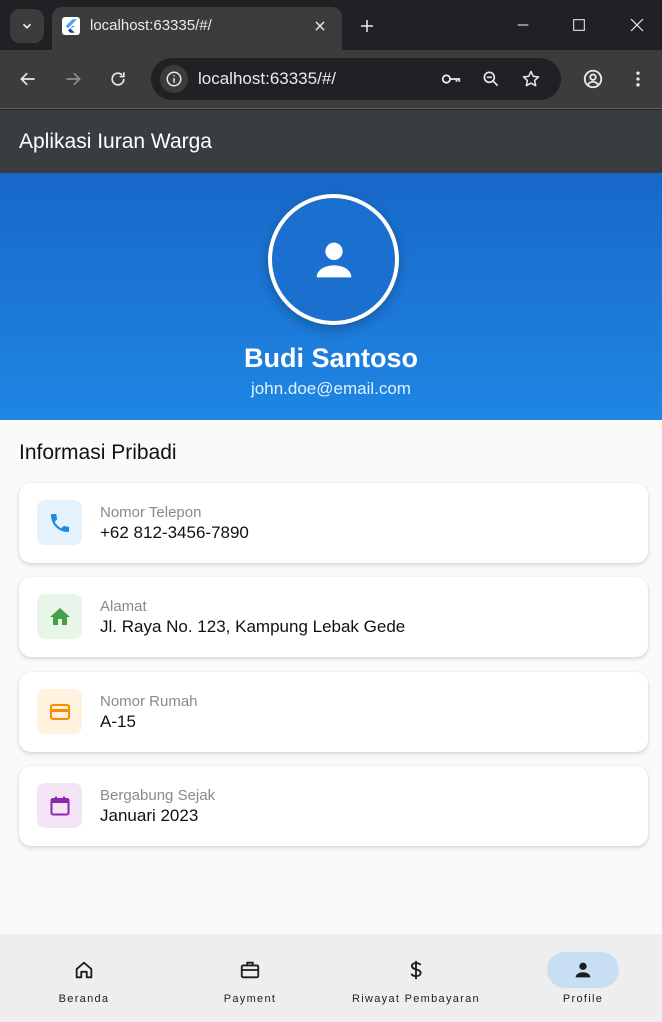  Describe the element at coordinates (149, 701) in the screenshot. I see `card-label: Nomor Rumah` at that location.